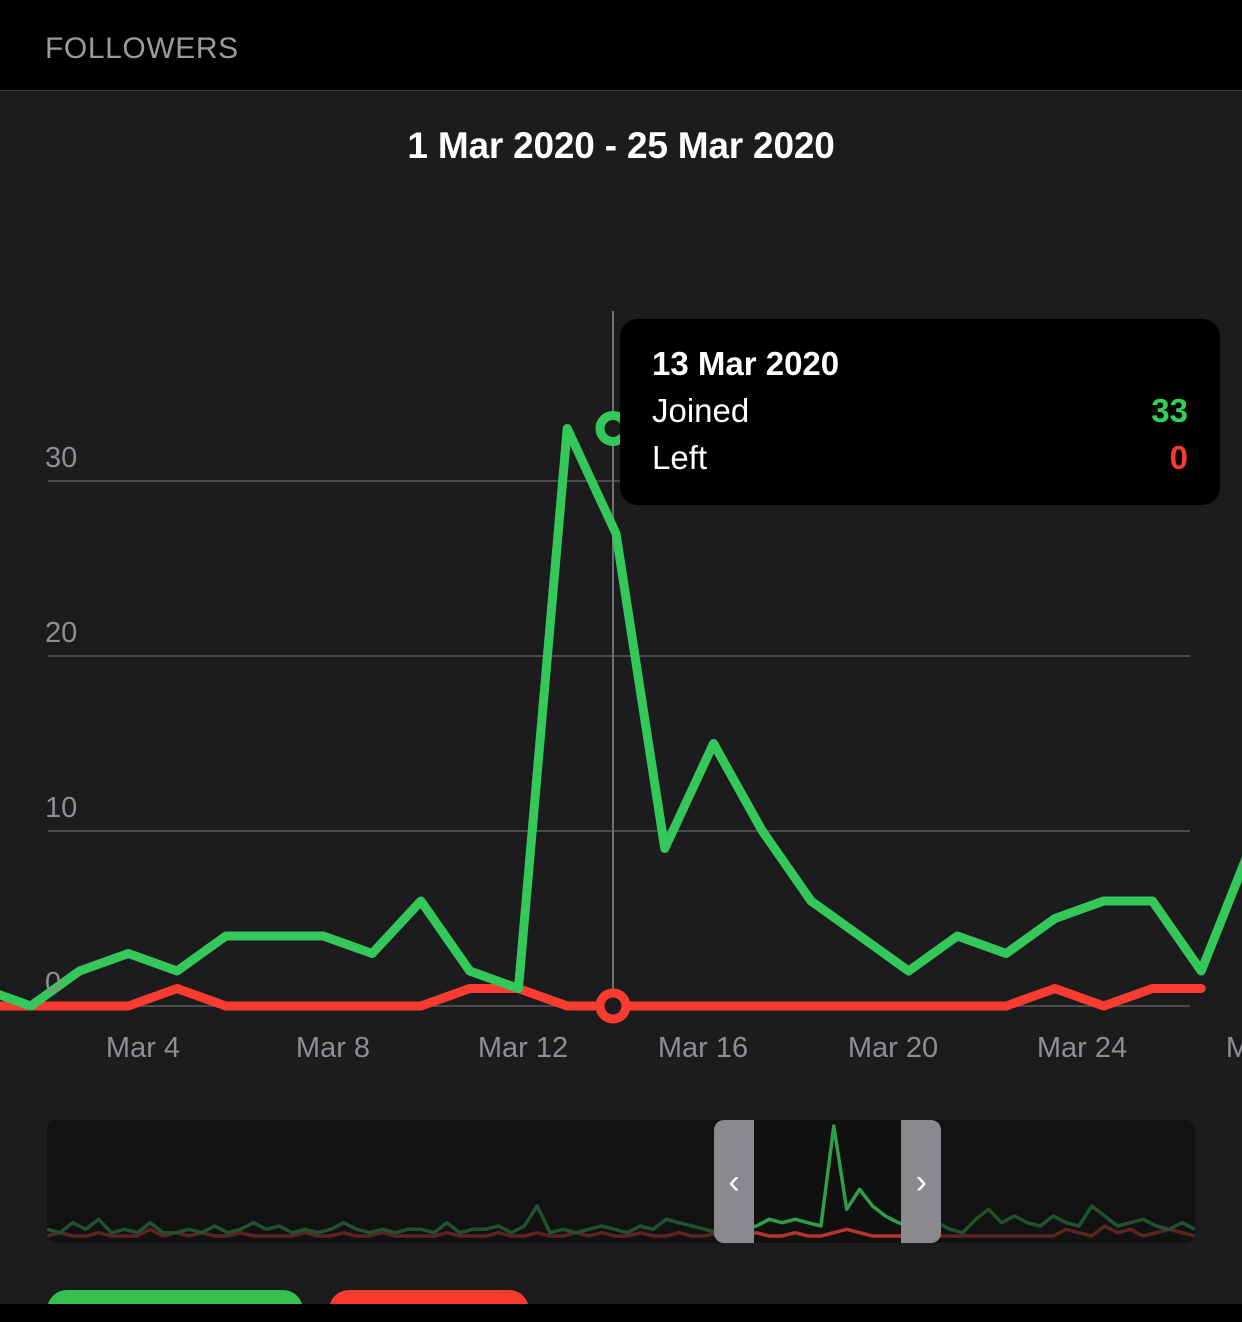 This screenshot has height=1322, width=1242. I want to click on tooltip-value-left: 0, so click(1178, 457).